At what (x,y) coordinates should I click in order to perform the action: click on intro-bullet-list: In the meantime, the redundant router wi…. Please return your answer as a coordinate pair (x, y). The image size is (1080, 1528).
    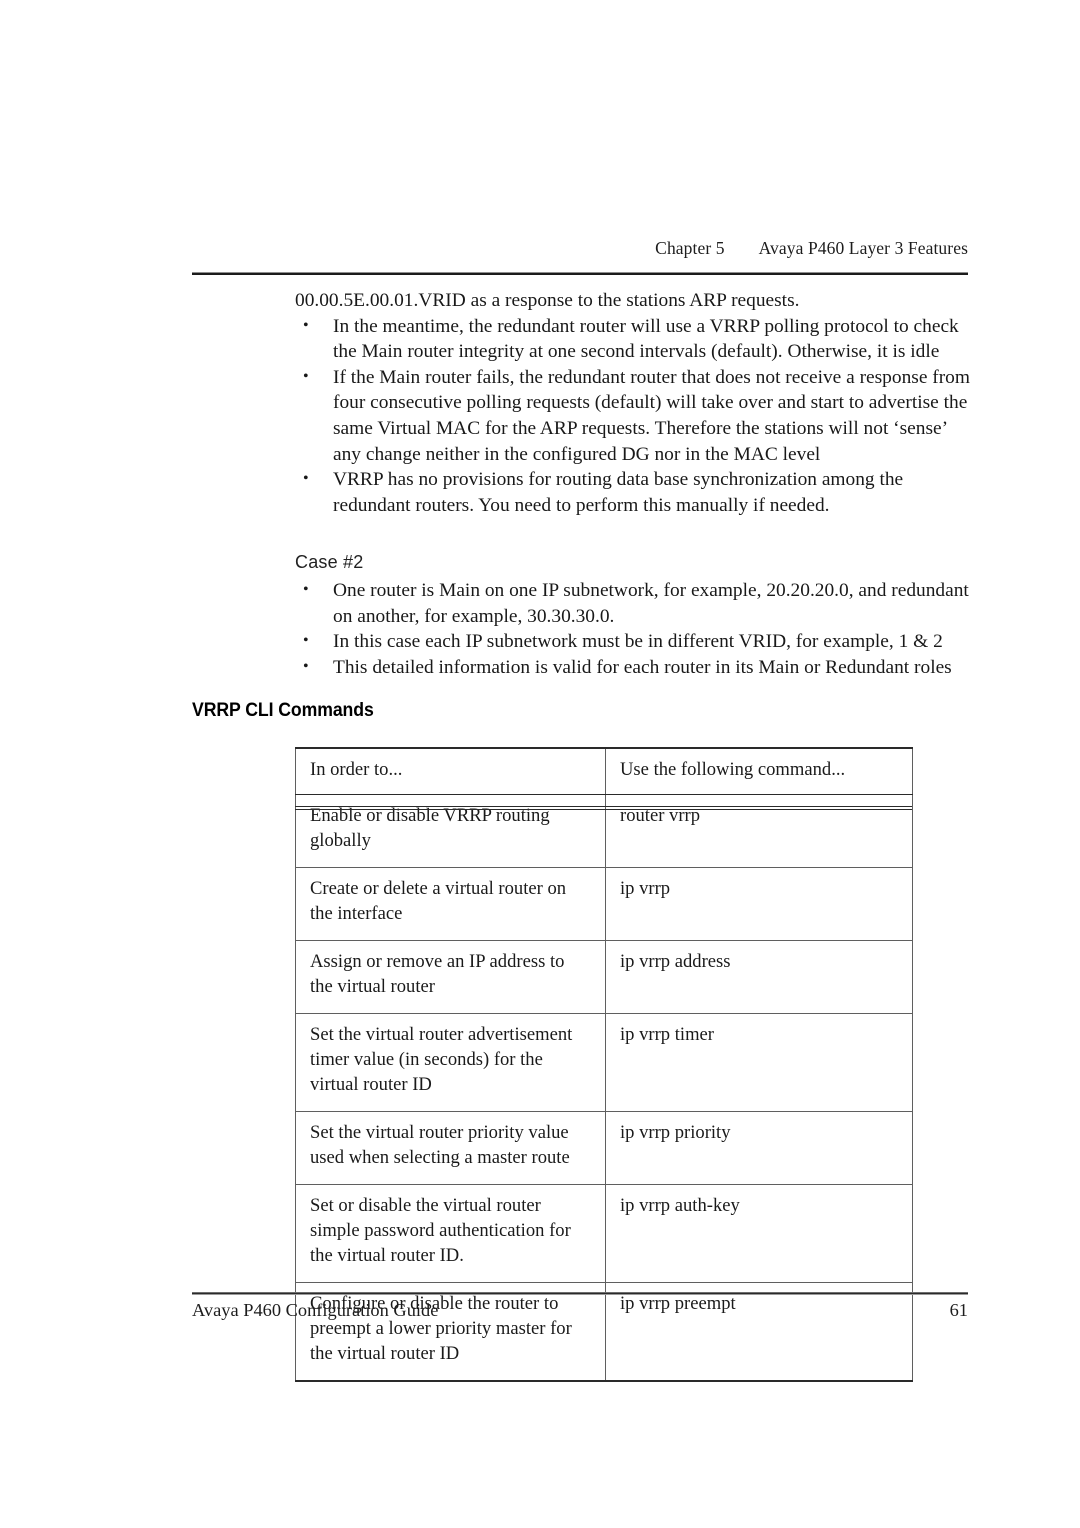
    Looking at the image, I should click on (635, 416).